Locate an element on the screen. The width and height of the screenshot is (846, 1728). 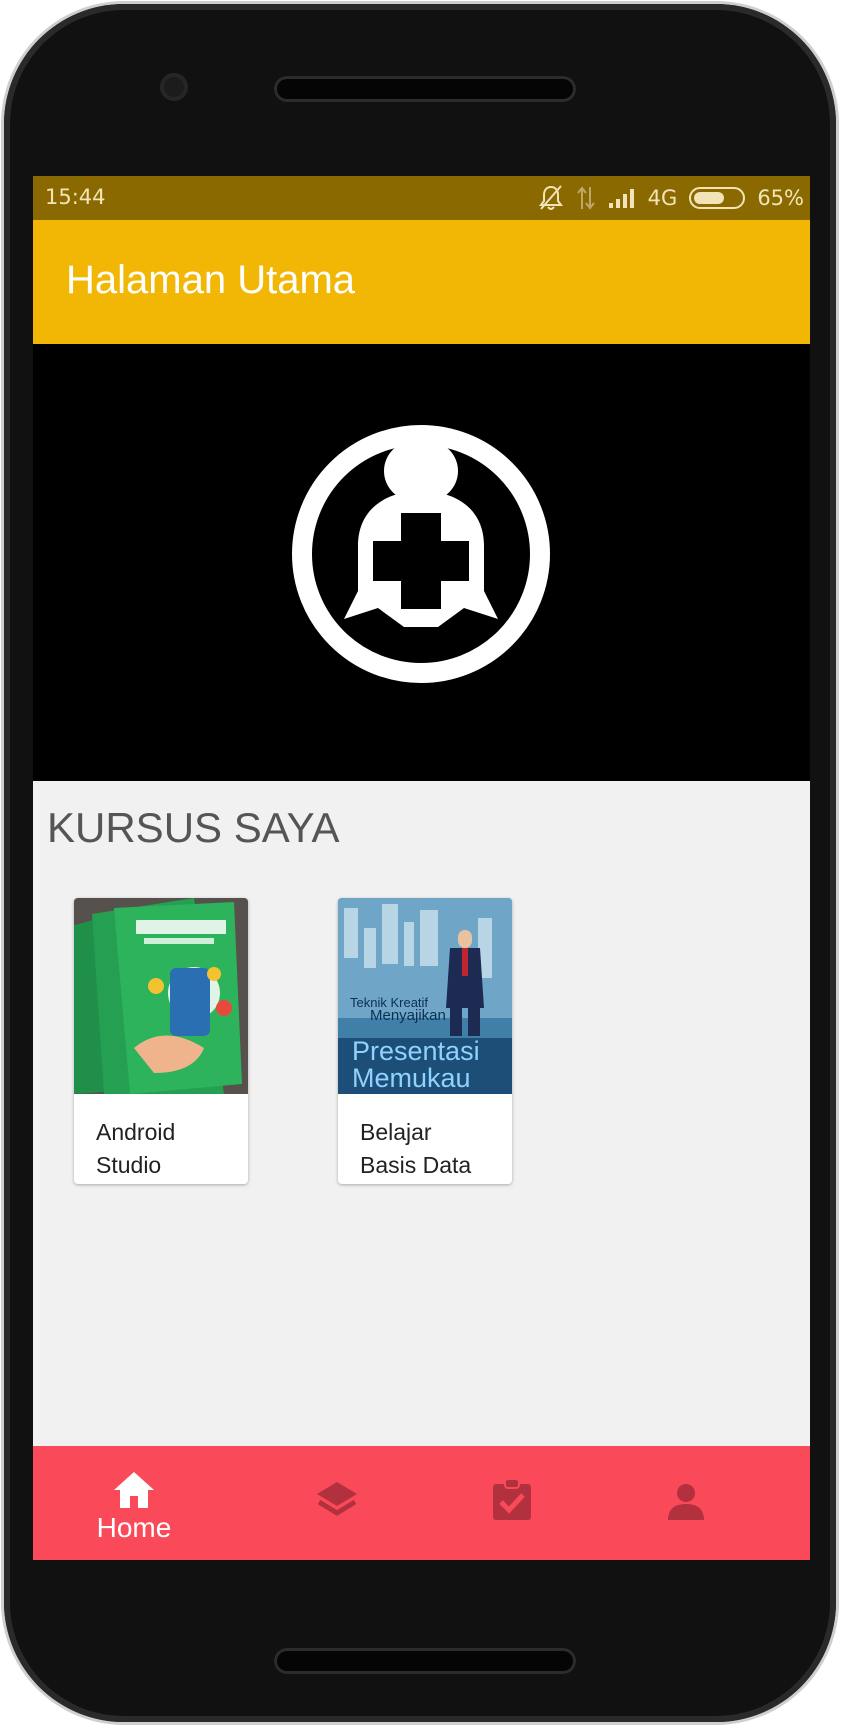
cover-text-line: Presentasi is located at coordinates (416, 1051).